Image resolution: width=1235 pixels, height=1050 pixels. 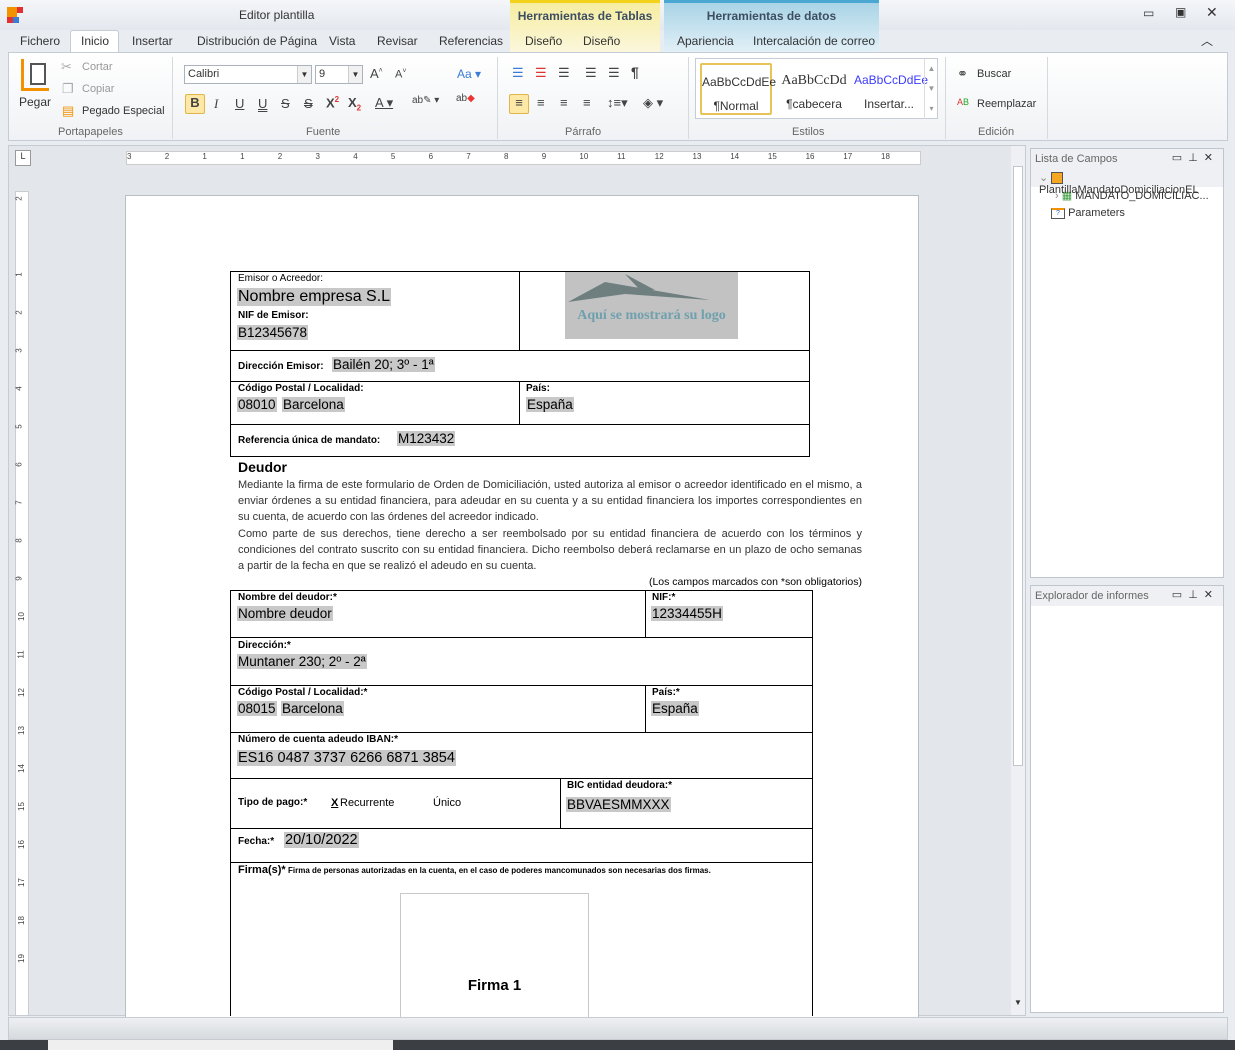 I want to click on scroll-down-icon: ▼, so click(x=1018, y=1002).